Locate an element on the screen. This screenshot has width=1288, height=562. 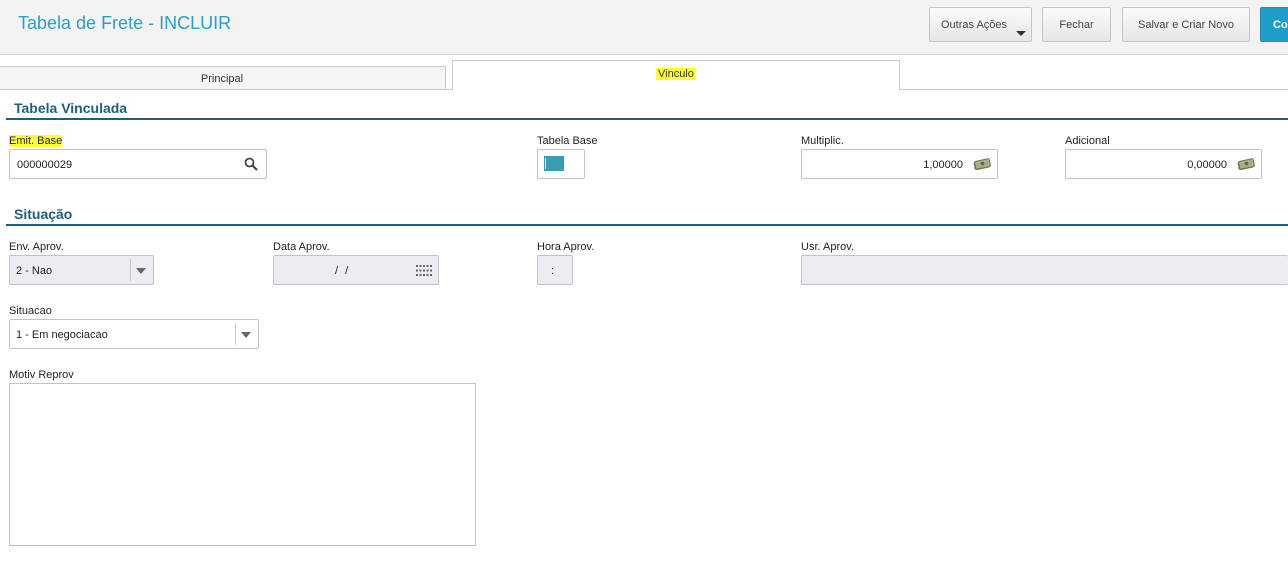
adicional-label: Adicional is located at coordinates (1087, 141).